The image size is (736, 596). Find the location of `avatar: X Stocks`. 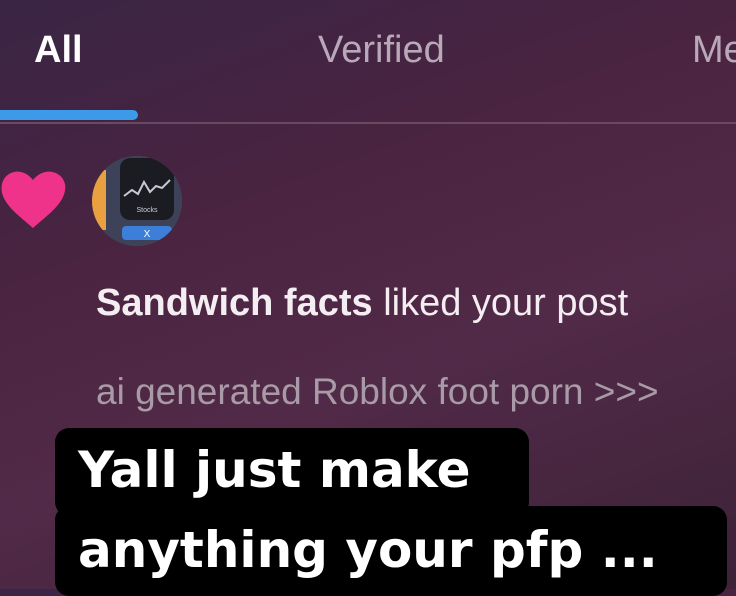

avatar: X Stocks is located at coordinates (137, 201).